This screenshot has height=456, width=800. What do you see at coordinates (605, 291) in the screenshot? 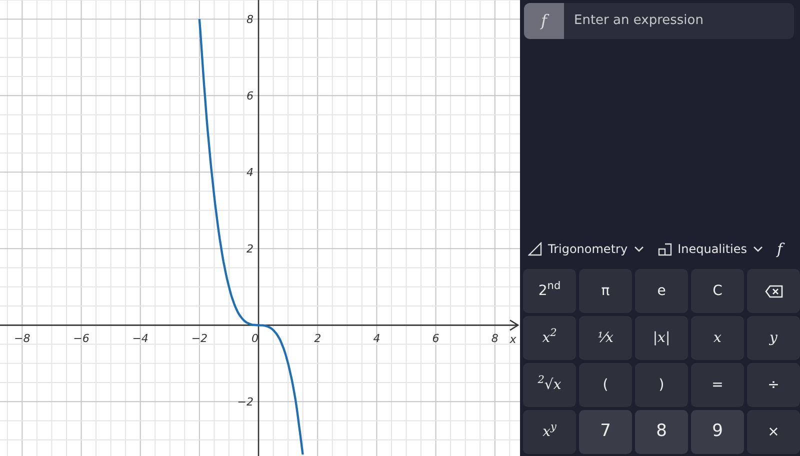
I see `keypad-key: π` at bounding box center [605, 291].